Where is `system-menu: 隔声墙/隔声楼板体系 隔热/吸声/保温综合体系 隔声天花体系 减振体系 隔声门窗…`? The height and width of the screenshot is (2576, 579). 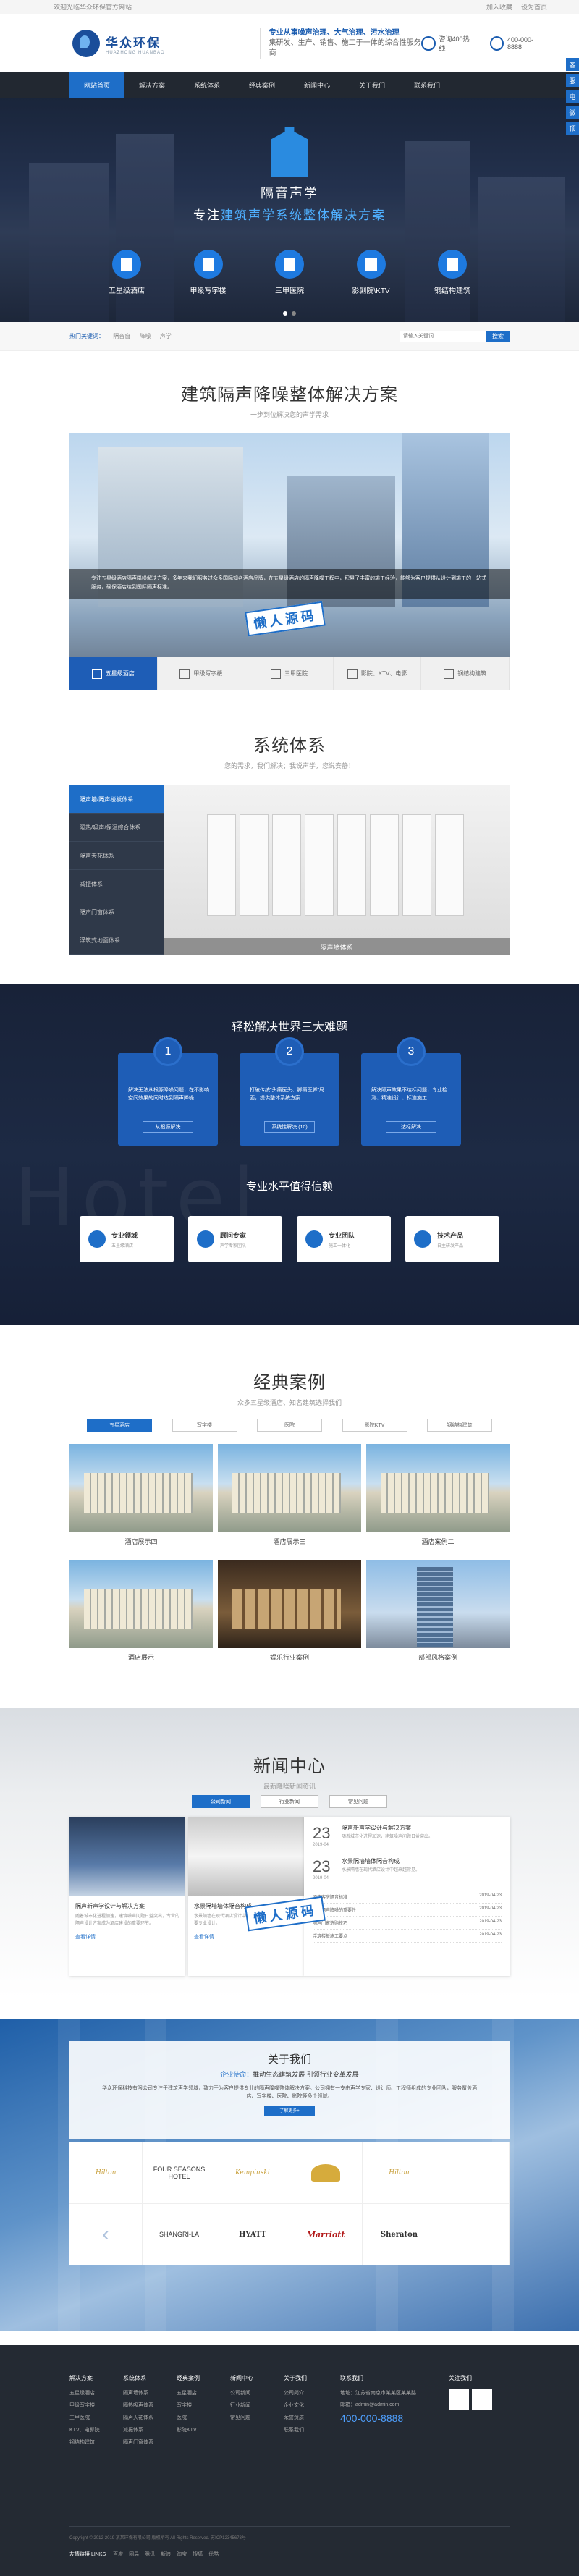 system-menu: 隔声墙/隔声楼板体系 隔热/吸声/保温综合体系 隔声天花体系 减振体系 隔声门窗… is located at coordinates (116, 870).